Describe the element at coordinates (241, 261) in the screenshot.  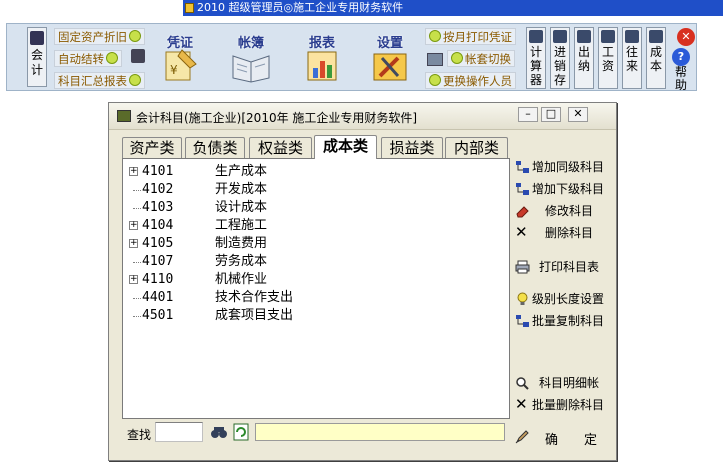
I see `account-name: 劳务成本` at that location.